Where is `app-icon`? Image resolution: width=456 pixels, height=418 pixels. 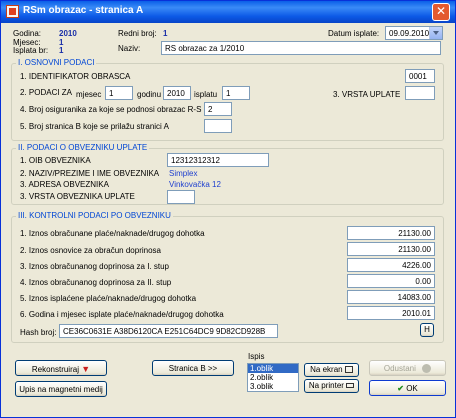 app-icon is located at coordinates (12, 11).